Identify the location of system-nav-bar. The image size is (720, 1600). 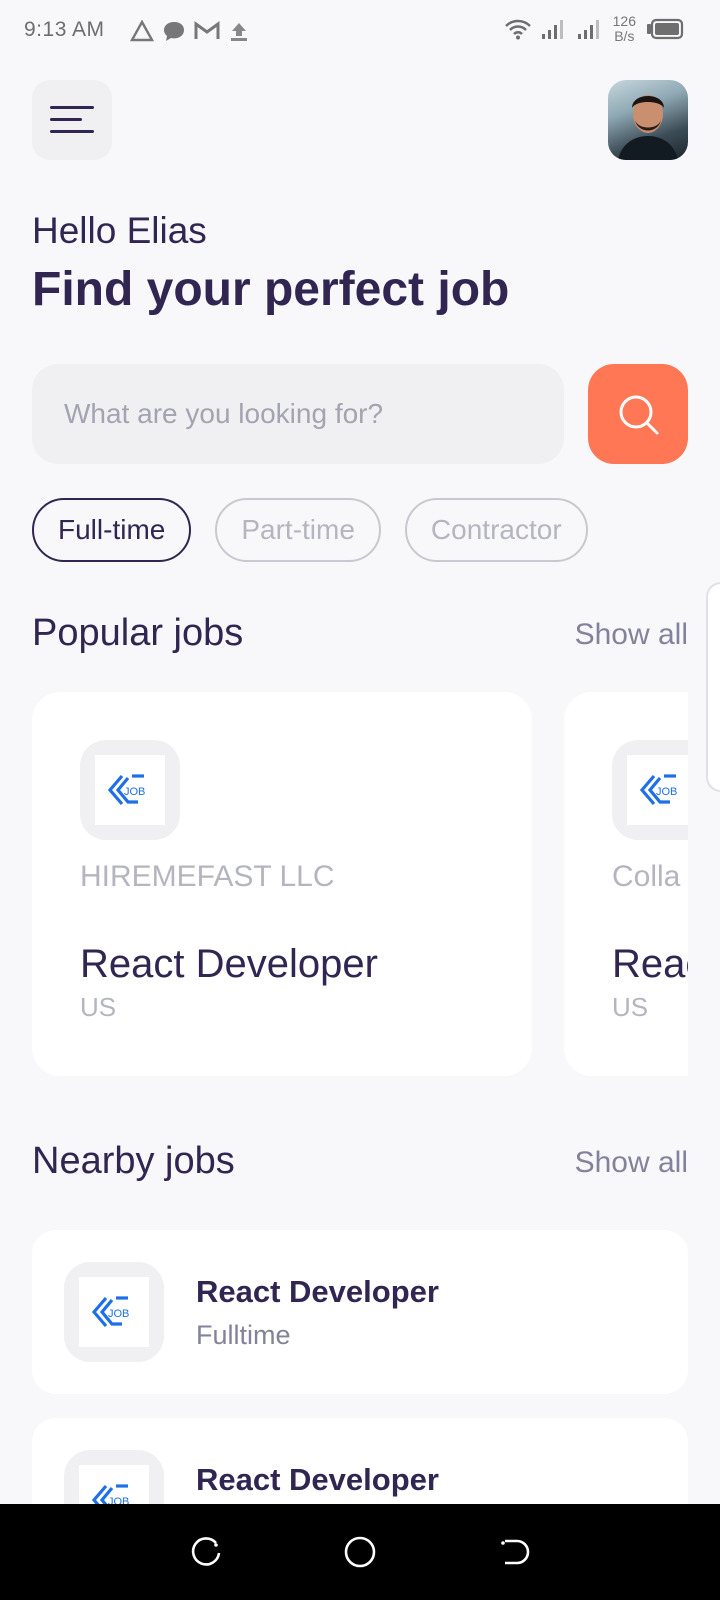
(360, 1552).